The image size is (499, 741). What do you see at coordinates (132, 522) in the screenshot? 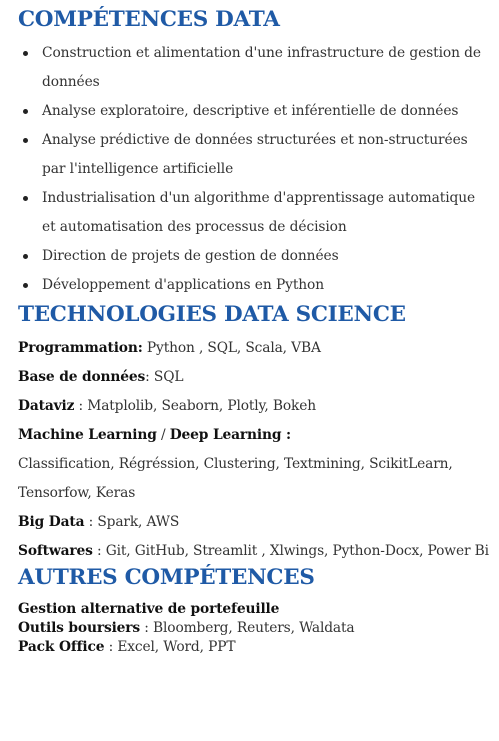
I see `bigdata-value: : Spark, AWS` at bounding box center [132, 522].